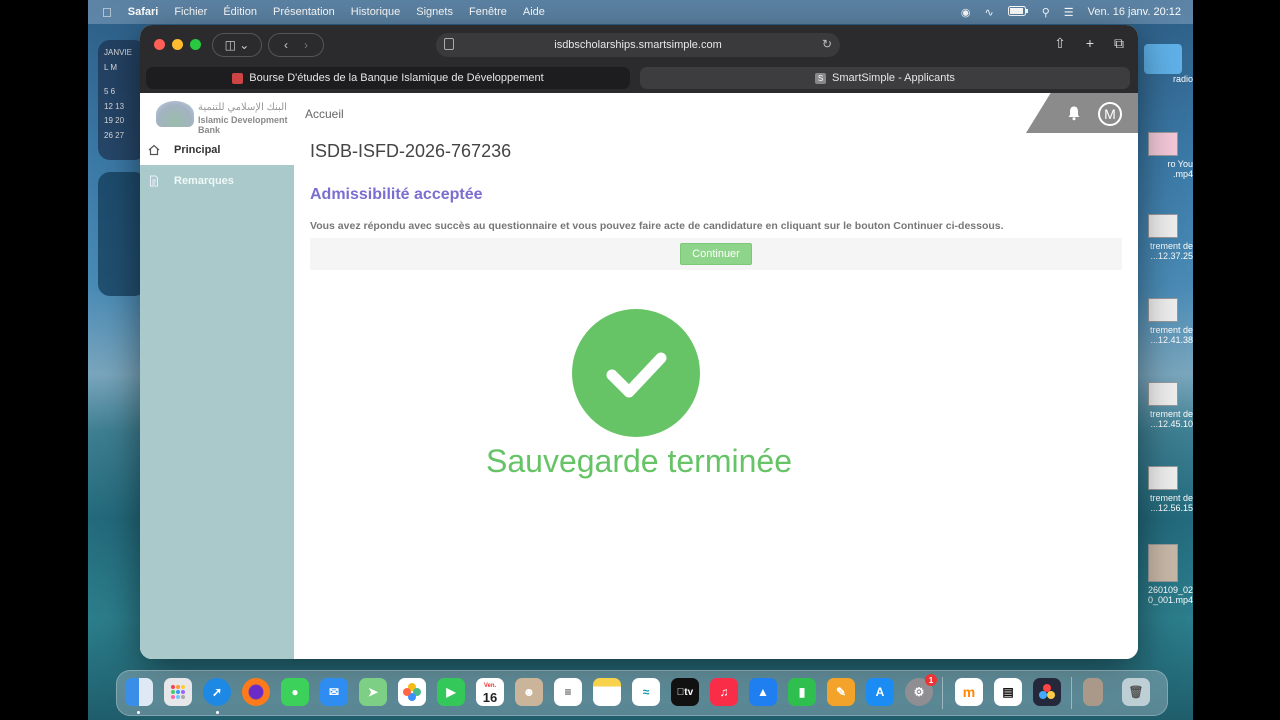 This screenshot has width=1280, height=720. Describe the element at coordinates (931, 680) in the screenshot. I see `notification-badge: 1` at that location.